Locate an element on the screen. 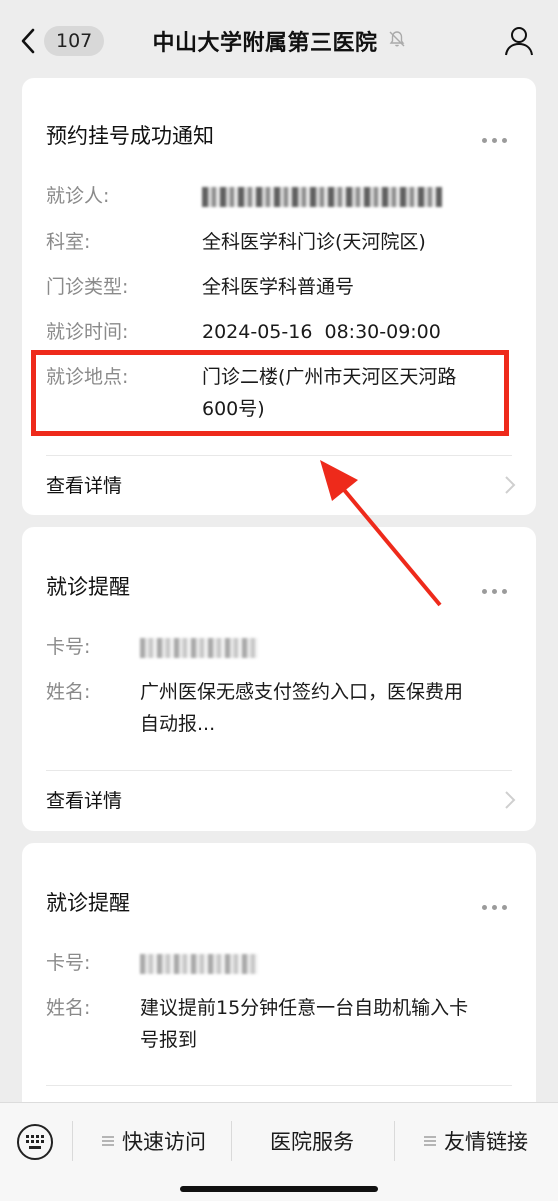  name-line-1: 广州医保无感支付签约入口，医保费用 is located at coordinates (302, 692).